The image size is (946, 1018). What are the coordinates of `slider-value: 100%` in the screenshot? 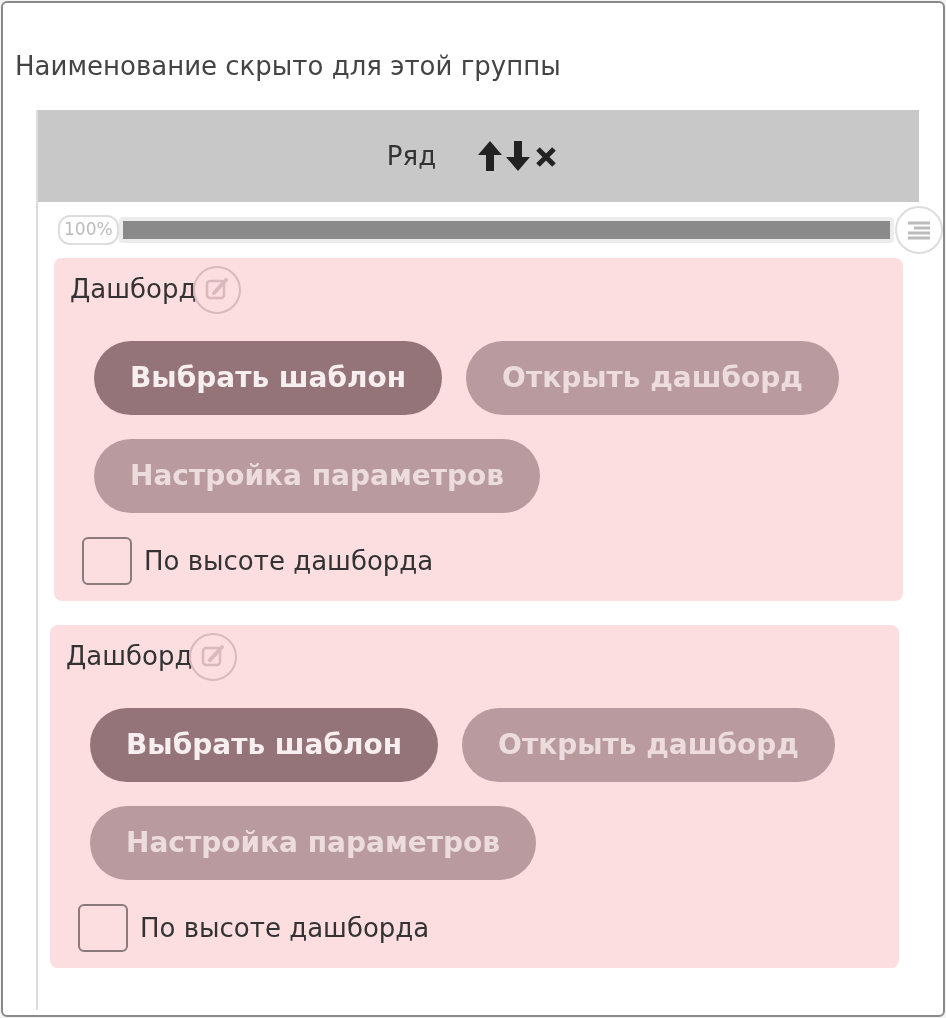 It's located at (88, 230).